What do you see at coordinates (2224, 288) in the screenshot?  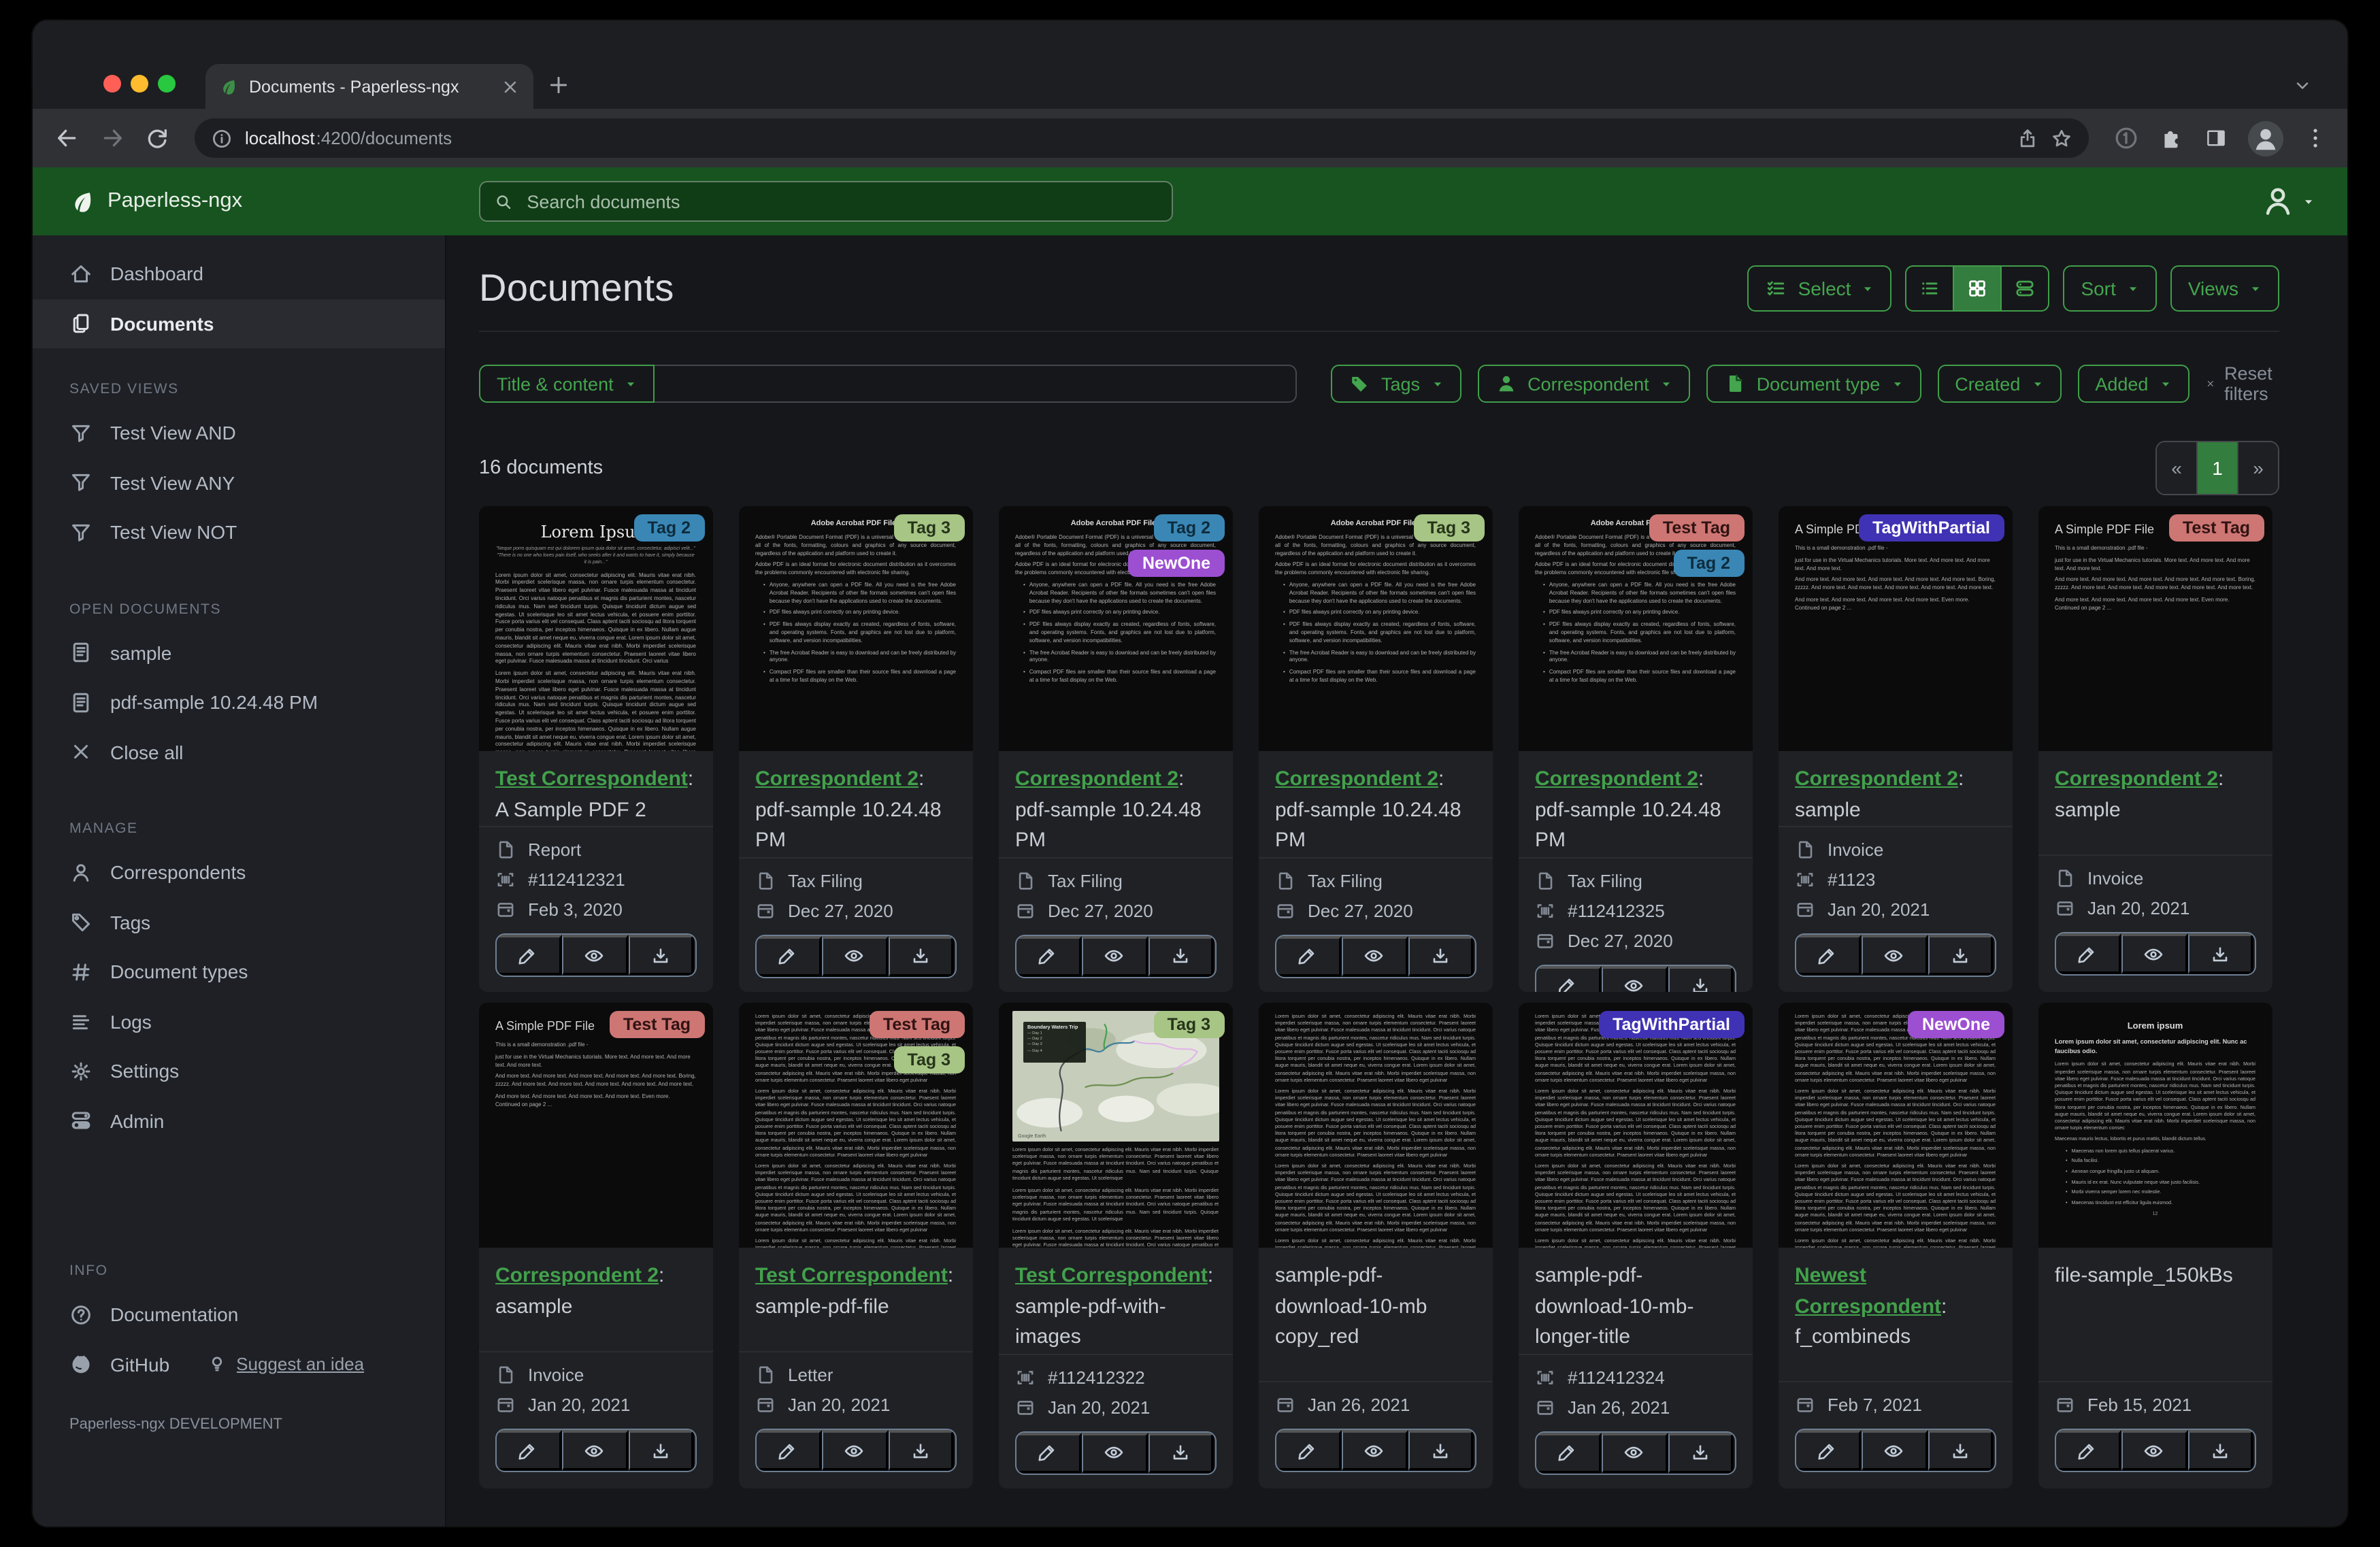 I see `views-button: Views` at bounding box center [2224, 288].